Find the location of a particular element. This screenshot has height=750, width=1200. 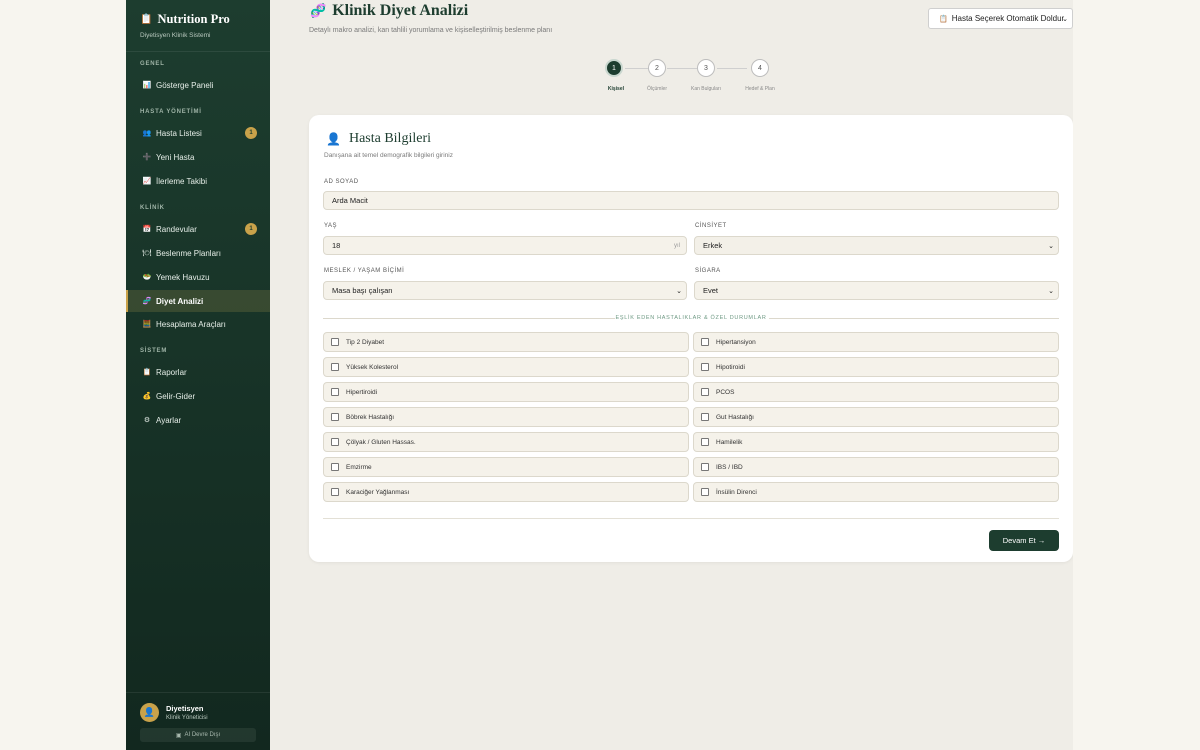

step-label: Kan Bulguları is located at coordinates (706, 89).